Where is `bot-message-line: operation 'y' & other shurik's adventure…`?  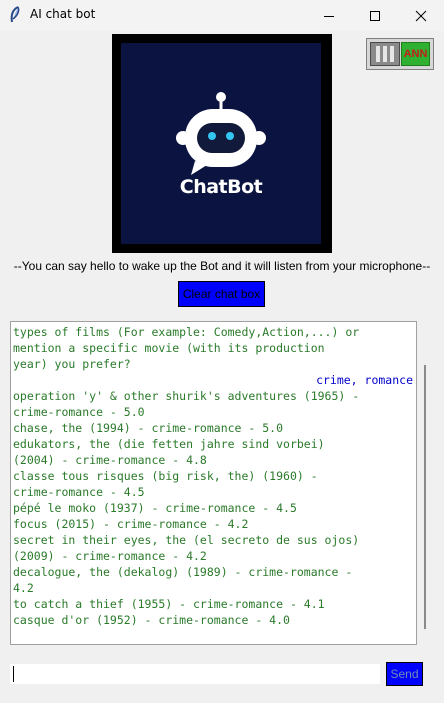
bot-message-line: operation 'y' & other shurik's adventure… is located at coordinates (186, 396).